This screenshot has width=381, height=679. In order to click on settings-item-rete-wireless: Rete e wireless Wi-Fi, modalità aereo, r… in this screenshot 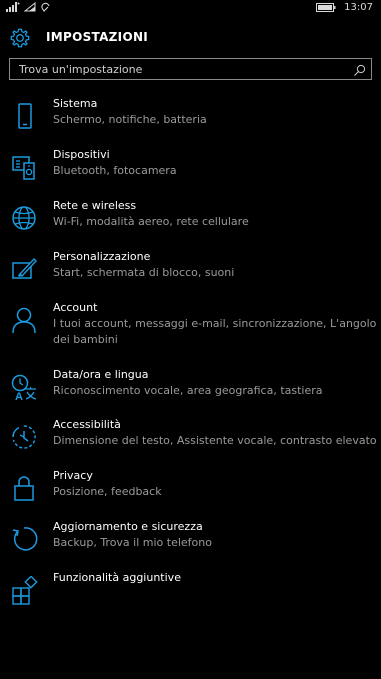, I will do `click(190, 223)`.